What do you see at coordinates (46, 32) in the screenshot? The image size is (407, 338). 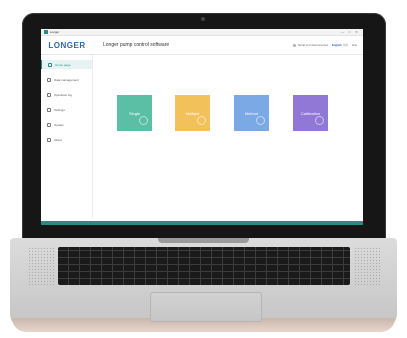 I see `app-icon` at bounding box center [46, 32].